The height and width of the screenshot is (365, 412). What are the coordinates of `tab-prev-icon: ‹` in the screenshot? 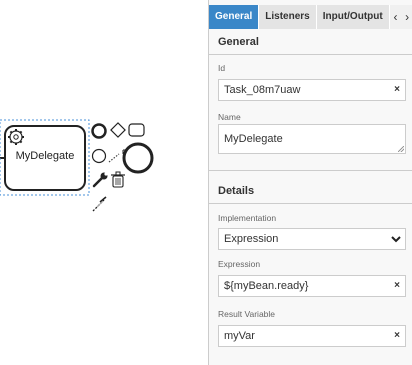 It's located at (395, 17).